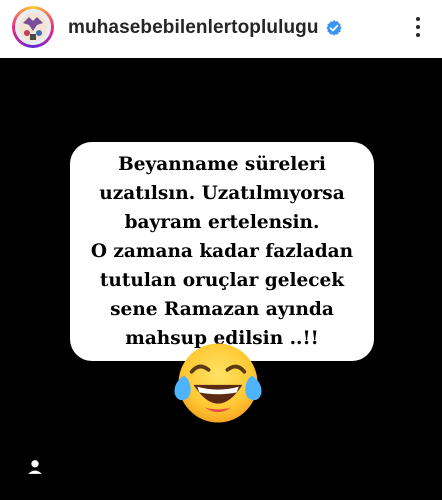  Describe the element at coordinates (35, 467) in the screenshot. I see `user-tag-icon` at that location.